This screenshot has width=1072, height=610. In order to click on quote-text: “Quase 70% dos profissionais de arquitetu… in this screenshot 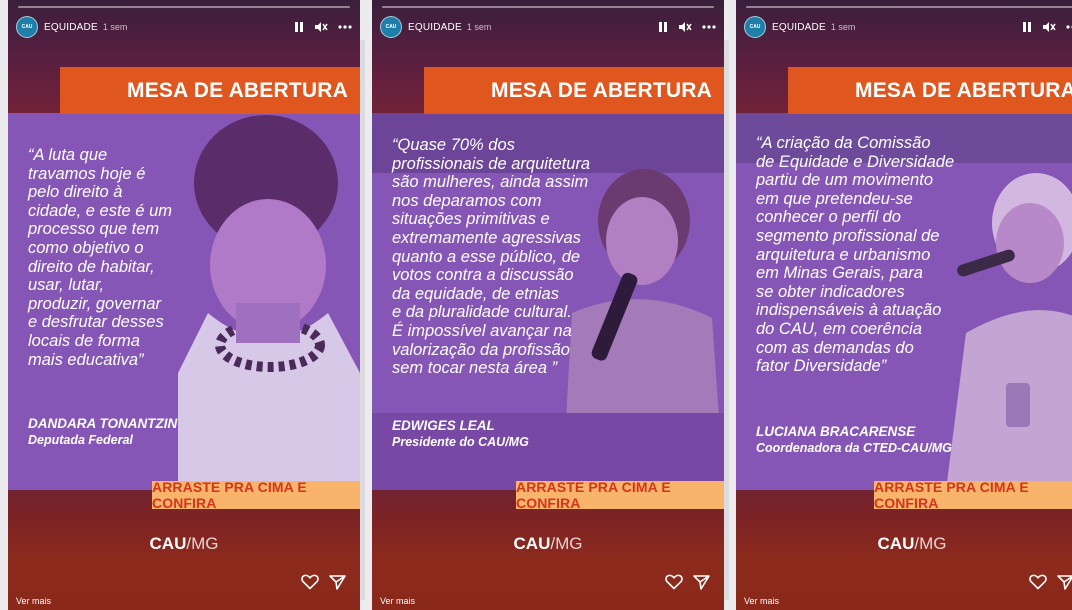, I will do `click(491, 257)`.